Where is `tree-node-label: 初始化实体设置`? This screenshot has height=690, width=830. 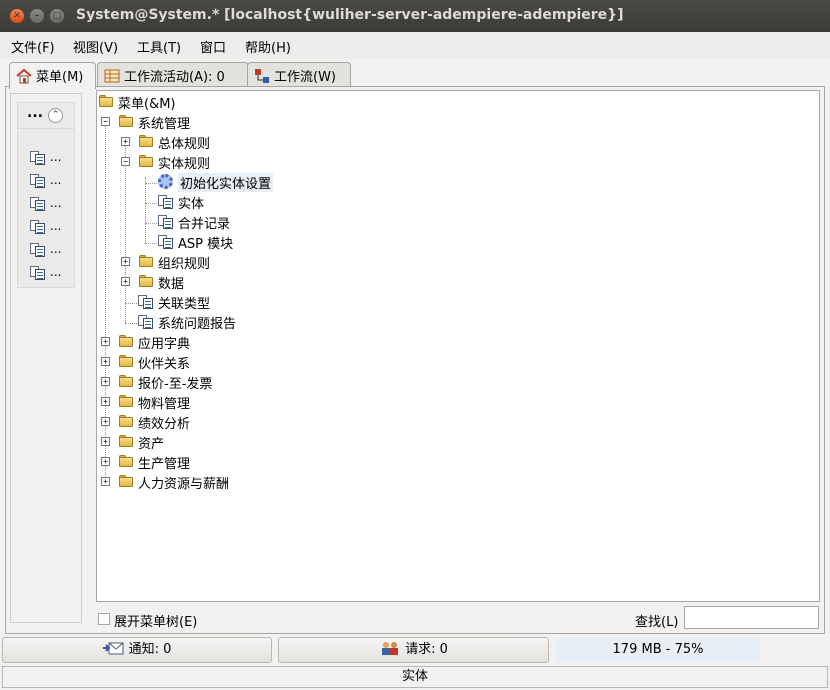
tree-node-label: 初始化实体设置 is located at coordinates (226, 182).